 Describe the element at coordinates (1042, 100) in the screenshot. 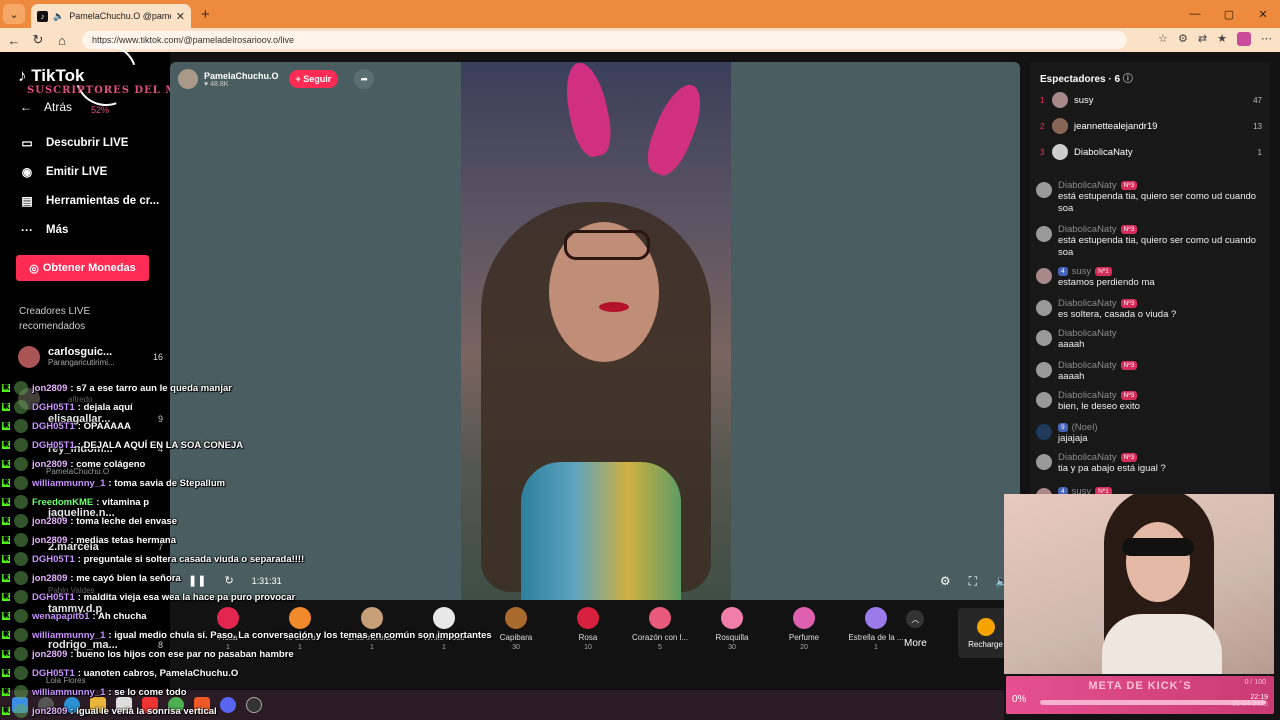

I see `viewer-rank: 1` at that location.